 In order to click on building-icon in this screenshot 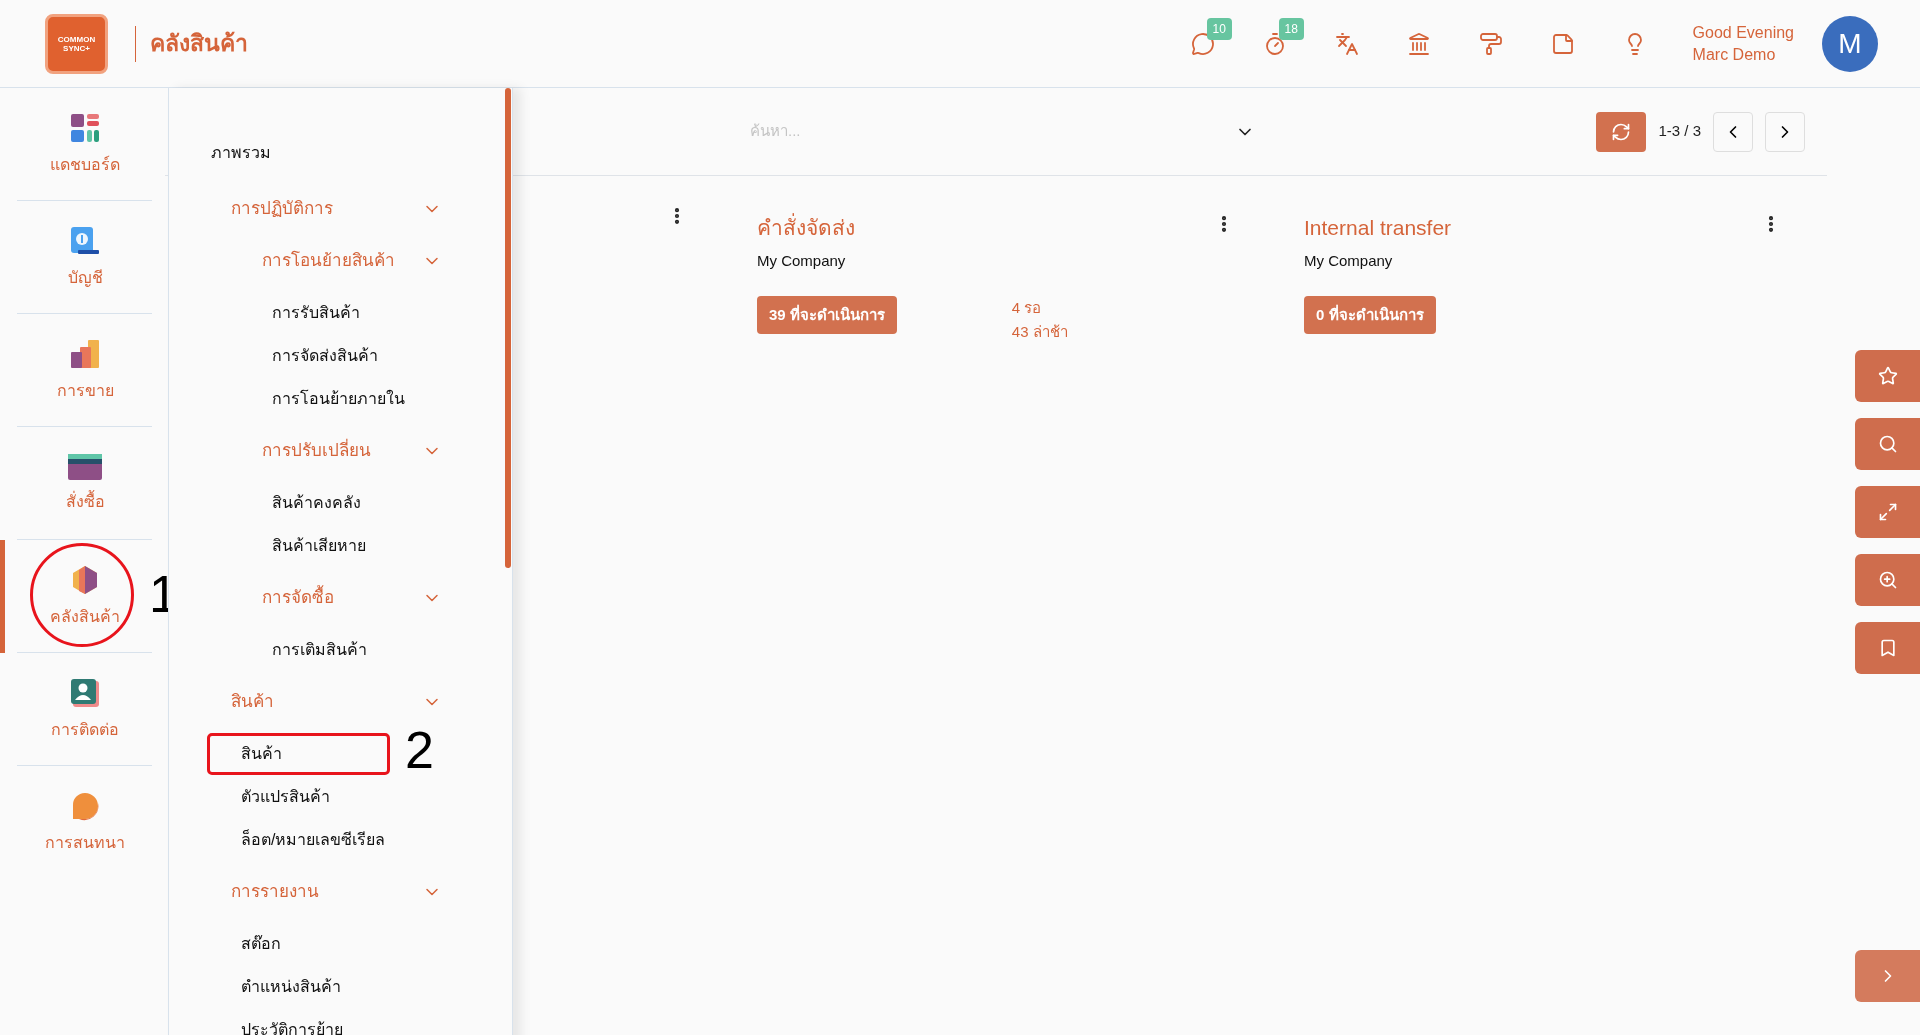, I will do `click(1418, 43)`.